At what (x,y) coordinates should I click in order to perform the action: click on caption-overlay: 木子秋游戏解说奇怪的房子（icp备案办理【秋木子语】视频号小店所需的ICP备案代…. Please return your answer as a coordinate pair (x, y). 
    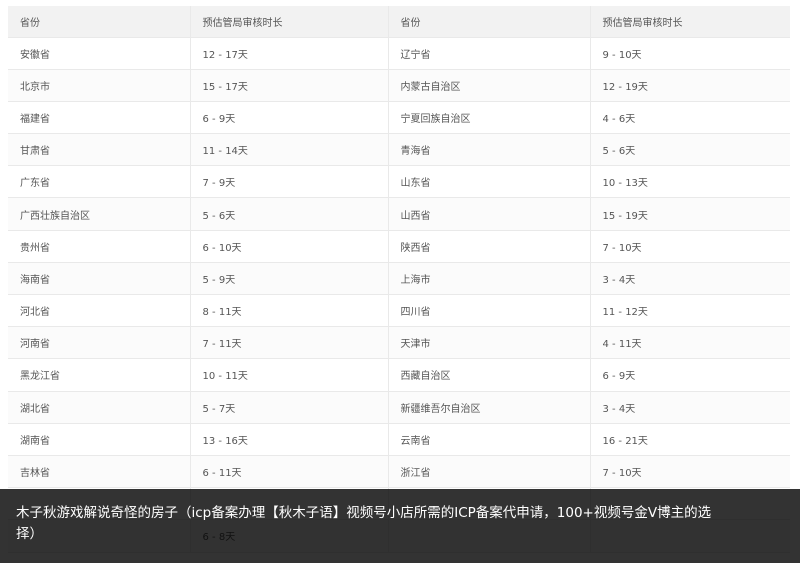
    Looking at the image, I should click on (400, 526).